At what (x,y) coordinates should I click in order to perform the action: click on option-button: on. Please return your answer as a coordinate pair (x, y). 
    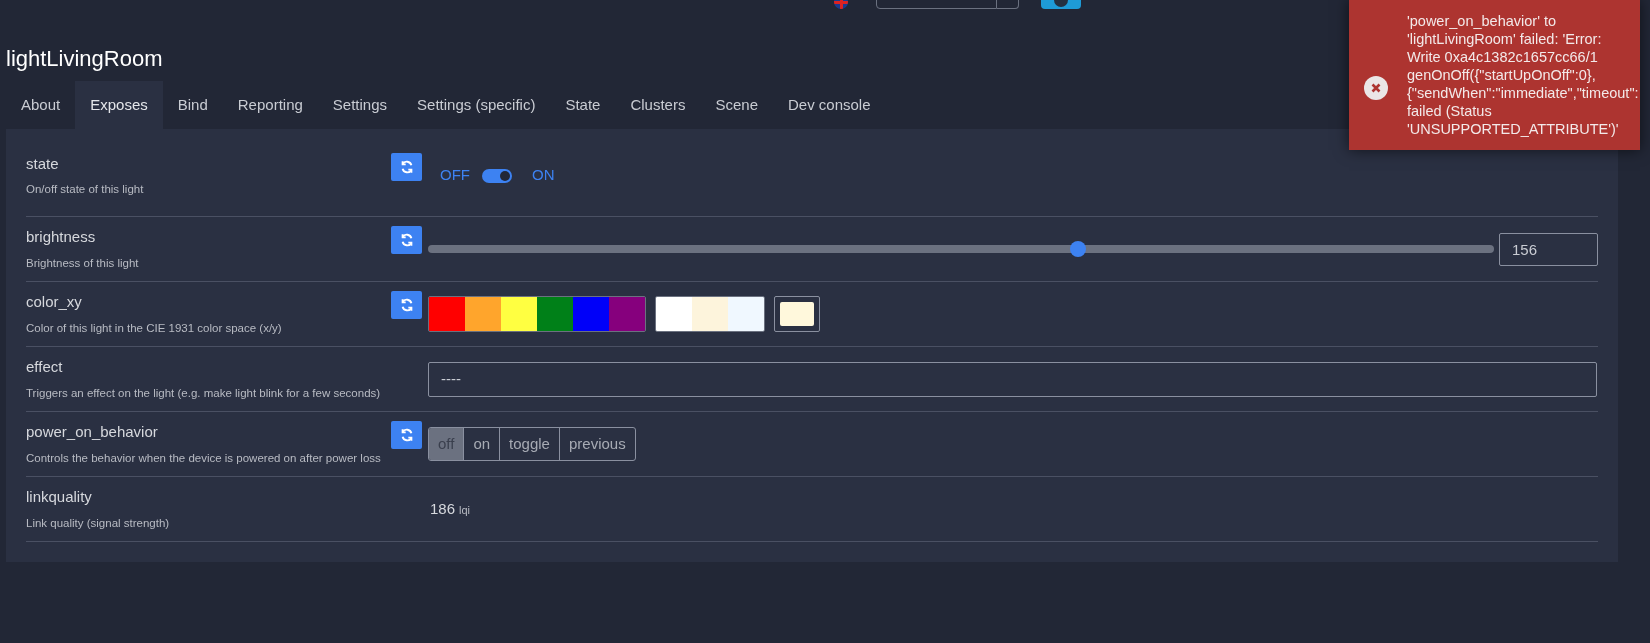
    Looking at the image, I should click on (481, 444).